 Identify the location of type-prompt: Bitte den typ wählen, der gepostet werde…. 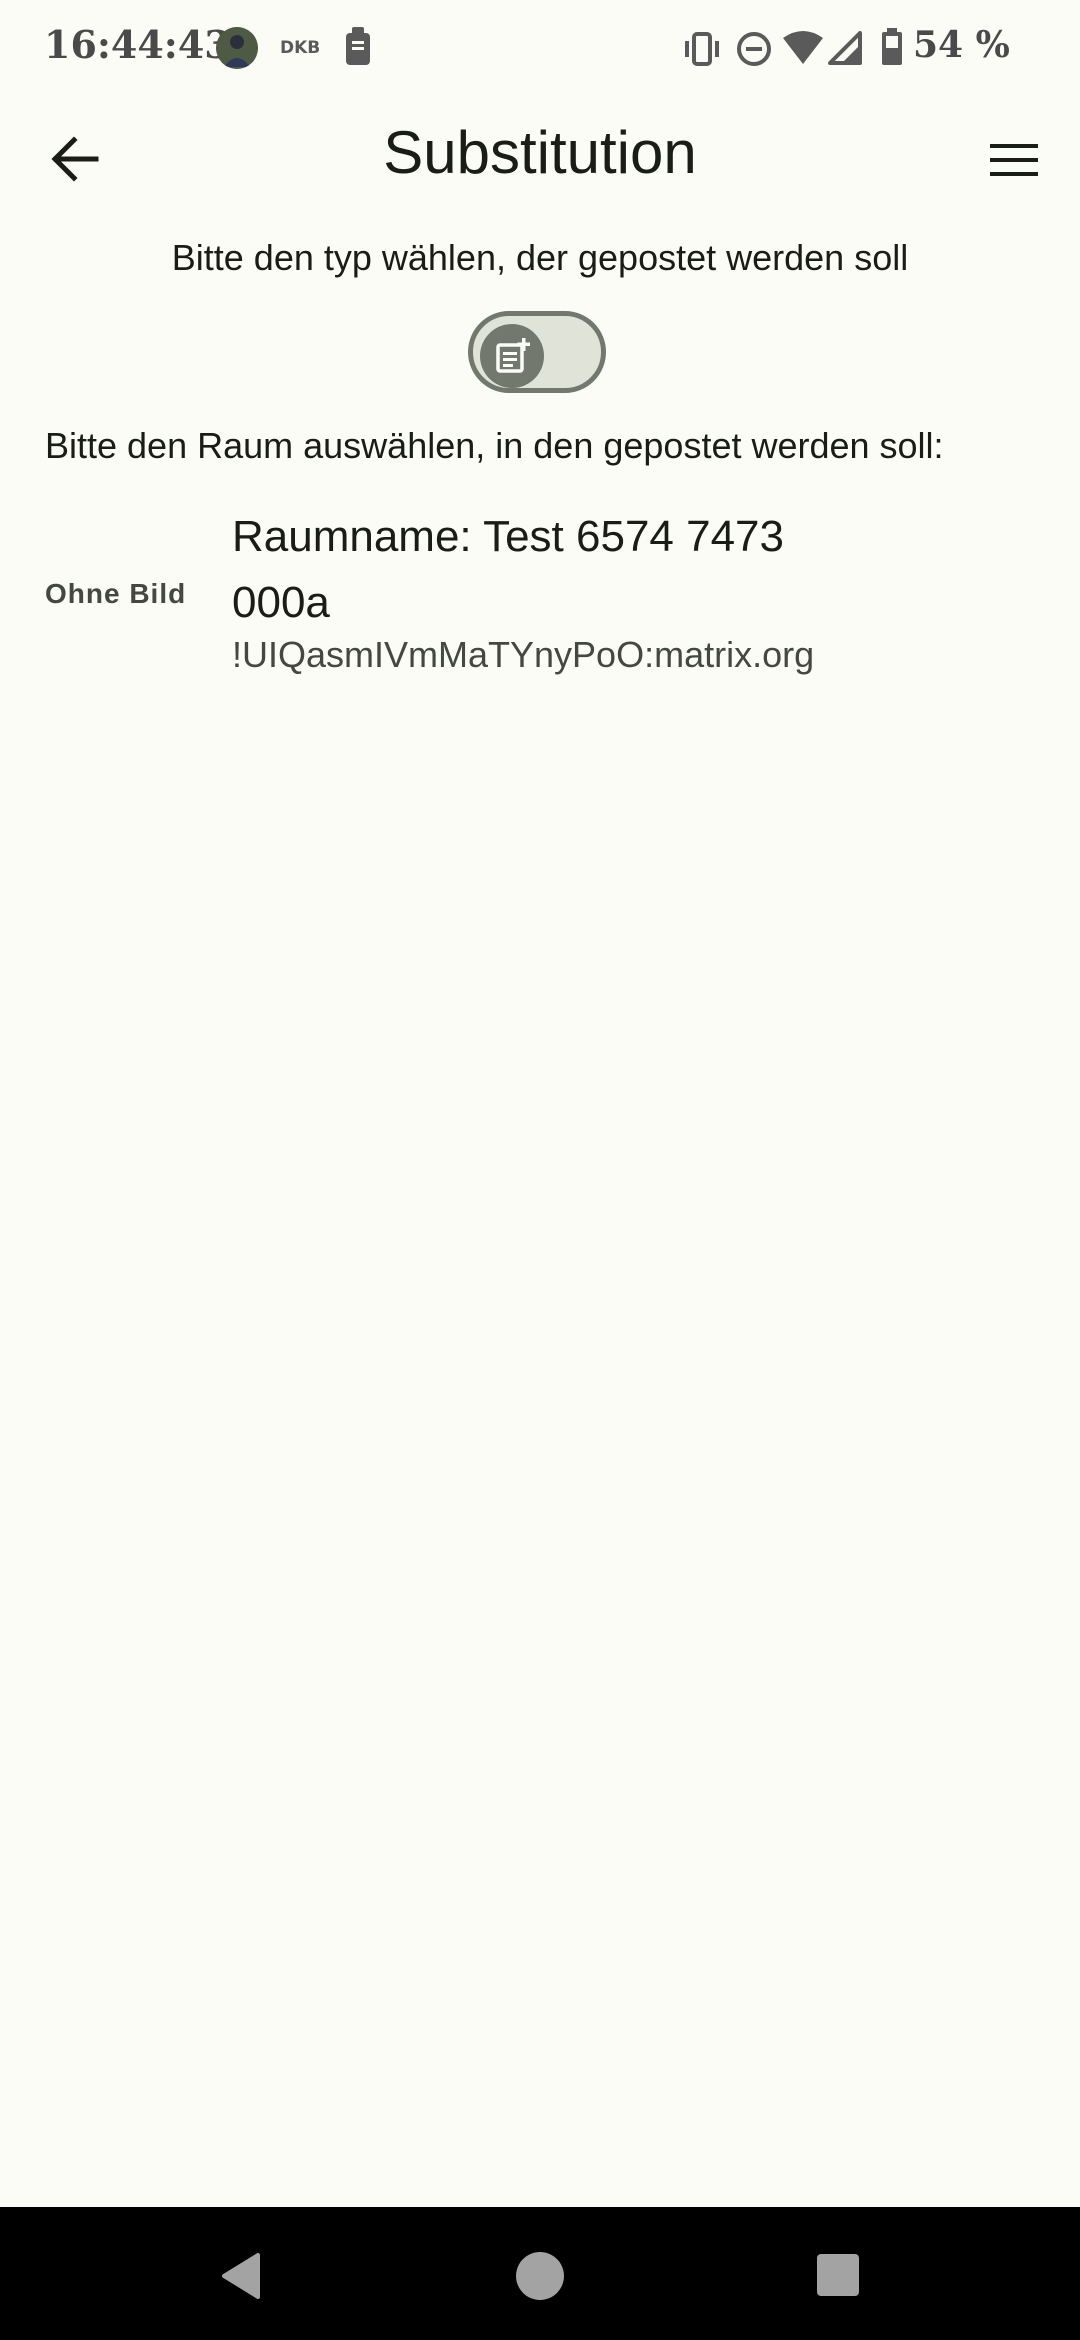
(540, 257).